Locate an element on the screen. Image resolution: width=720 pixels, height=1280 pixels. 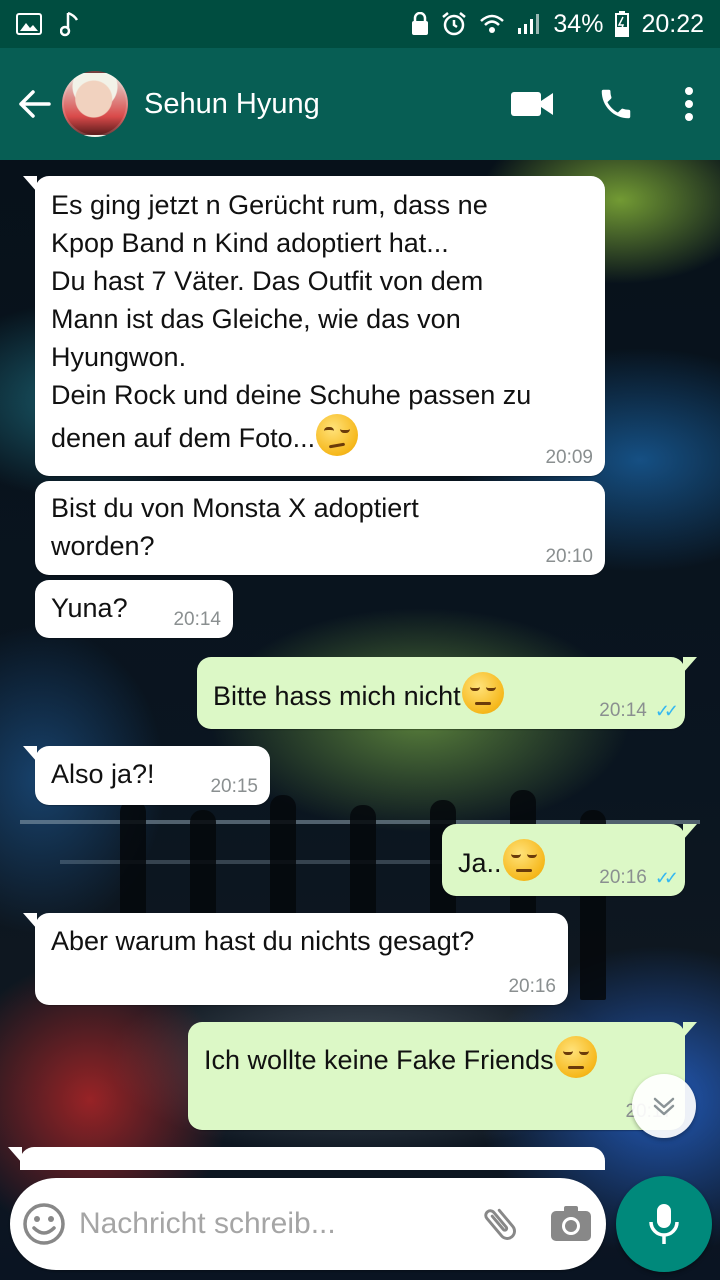
message-text: Bist du von Monsta X adoptiert worden? is located at coordinates (235, 527).